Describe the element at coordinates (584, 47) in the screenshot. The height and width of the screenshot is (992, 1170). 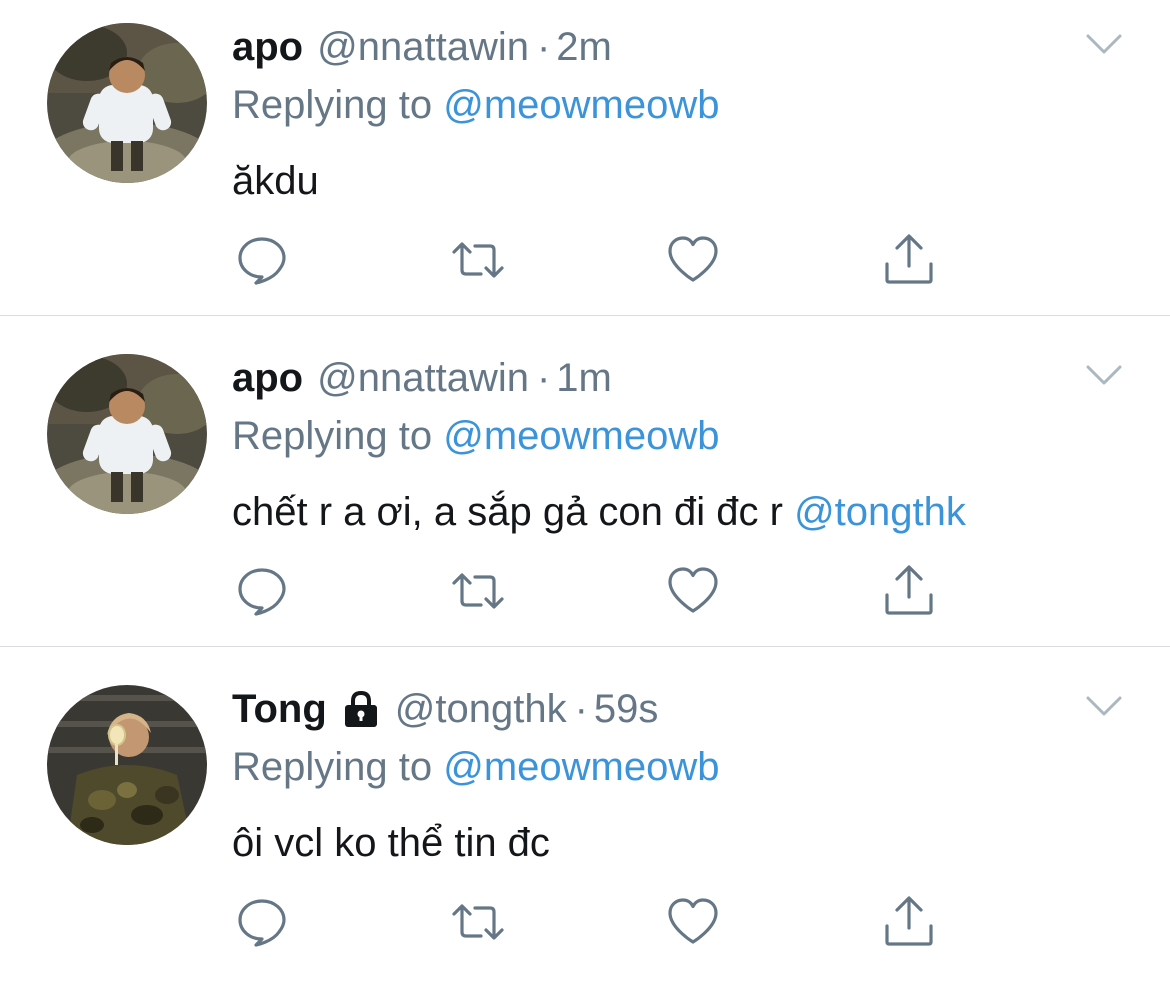
I see `timestamp: 2m` at that location.